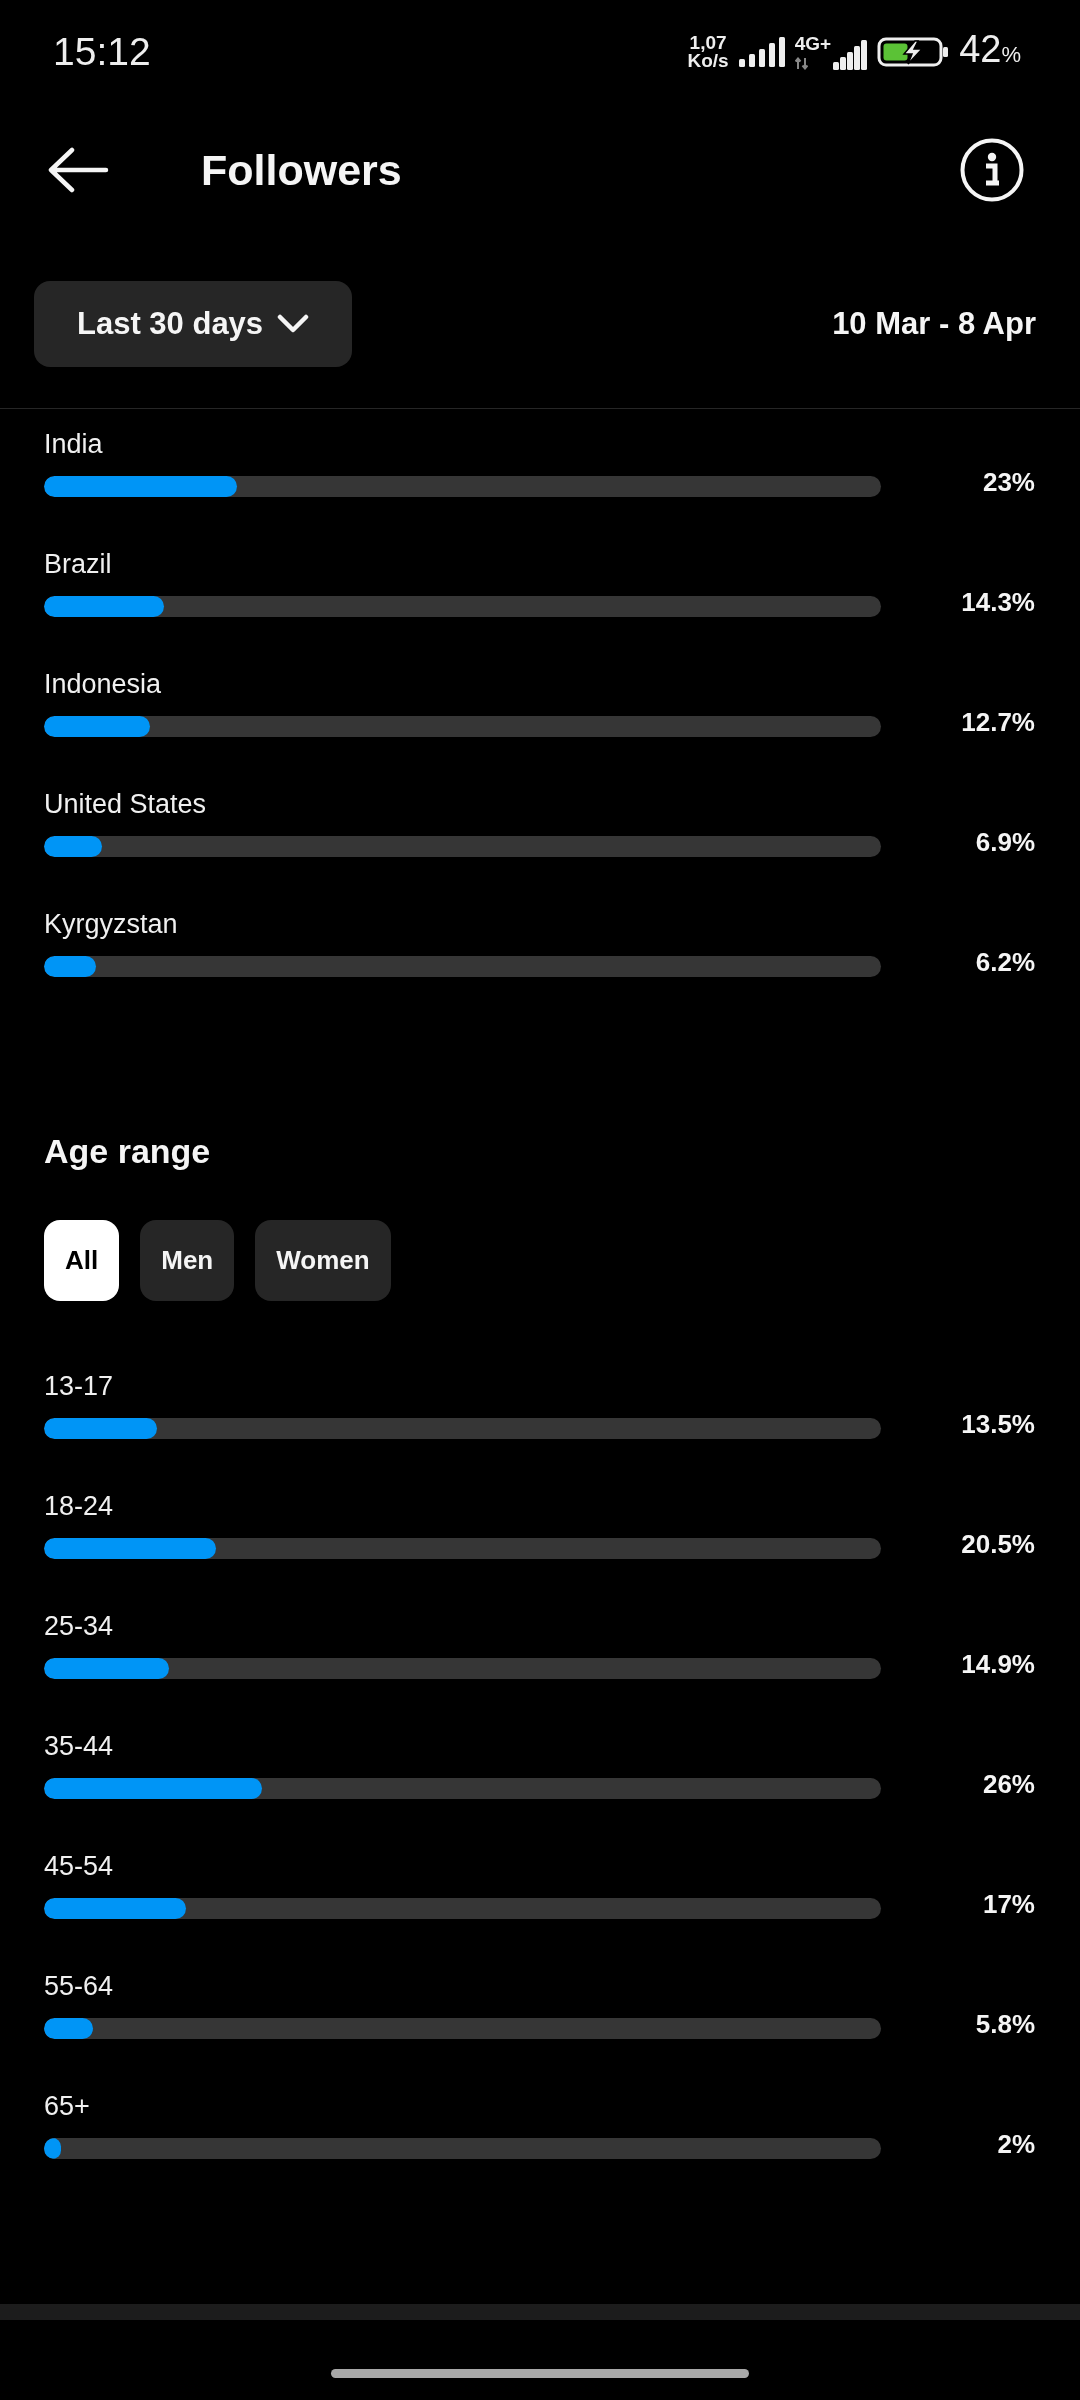 The height and width of the screenshot is (2400, 1080). What do you see at coordinates (801, 63) in the screenshot?
I see `data-arrows-icon` at bounding box center [801, 63].